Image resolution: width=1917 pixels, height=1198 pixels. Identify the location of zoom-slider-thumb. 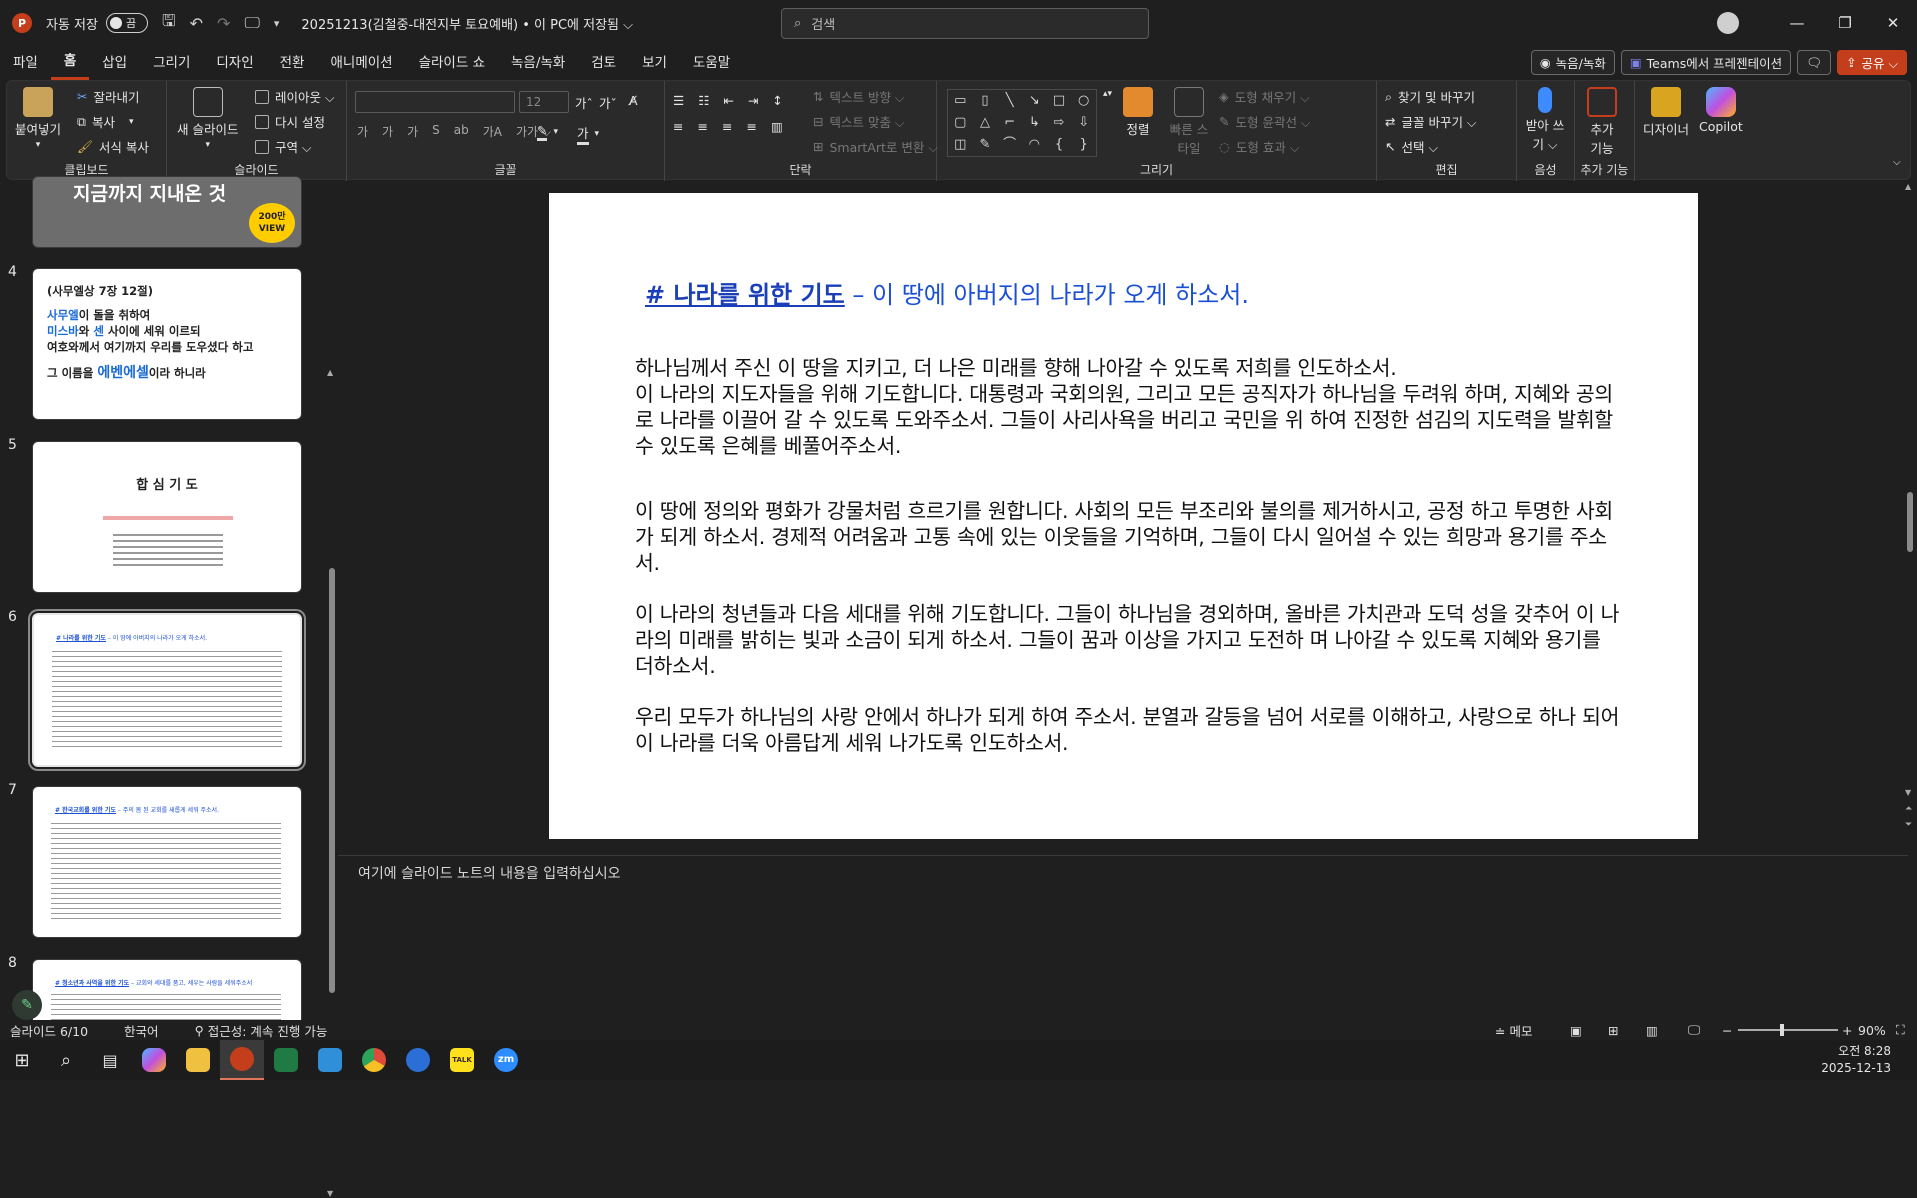
(1782, 1030).